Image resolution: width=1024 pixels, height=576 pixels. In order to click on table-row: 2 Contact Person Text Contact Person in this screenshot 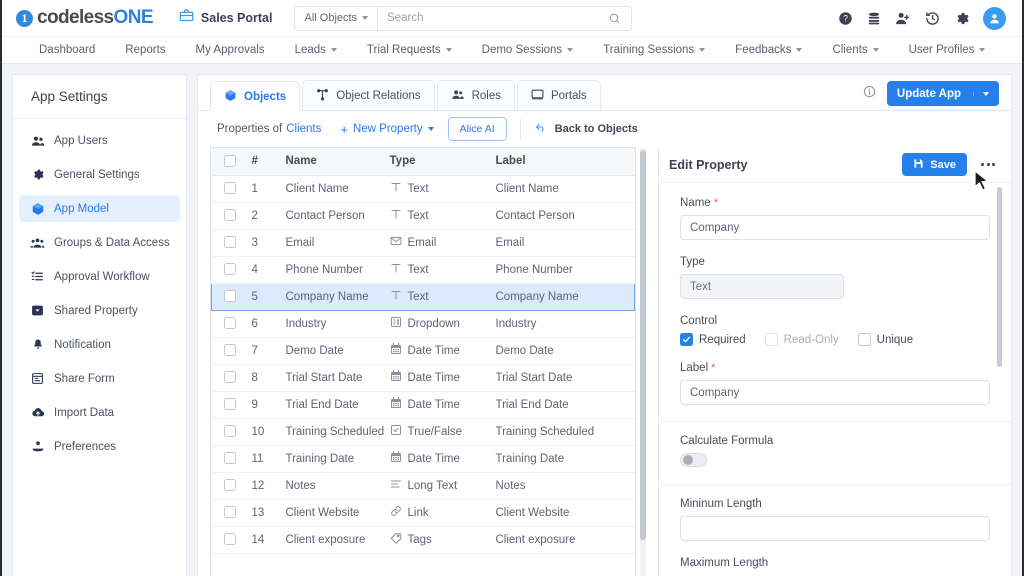, I will do `click(423, 216)`.